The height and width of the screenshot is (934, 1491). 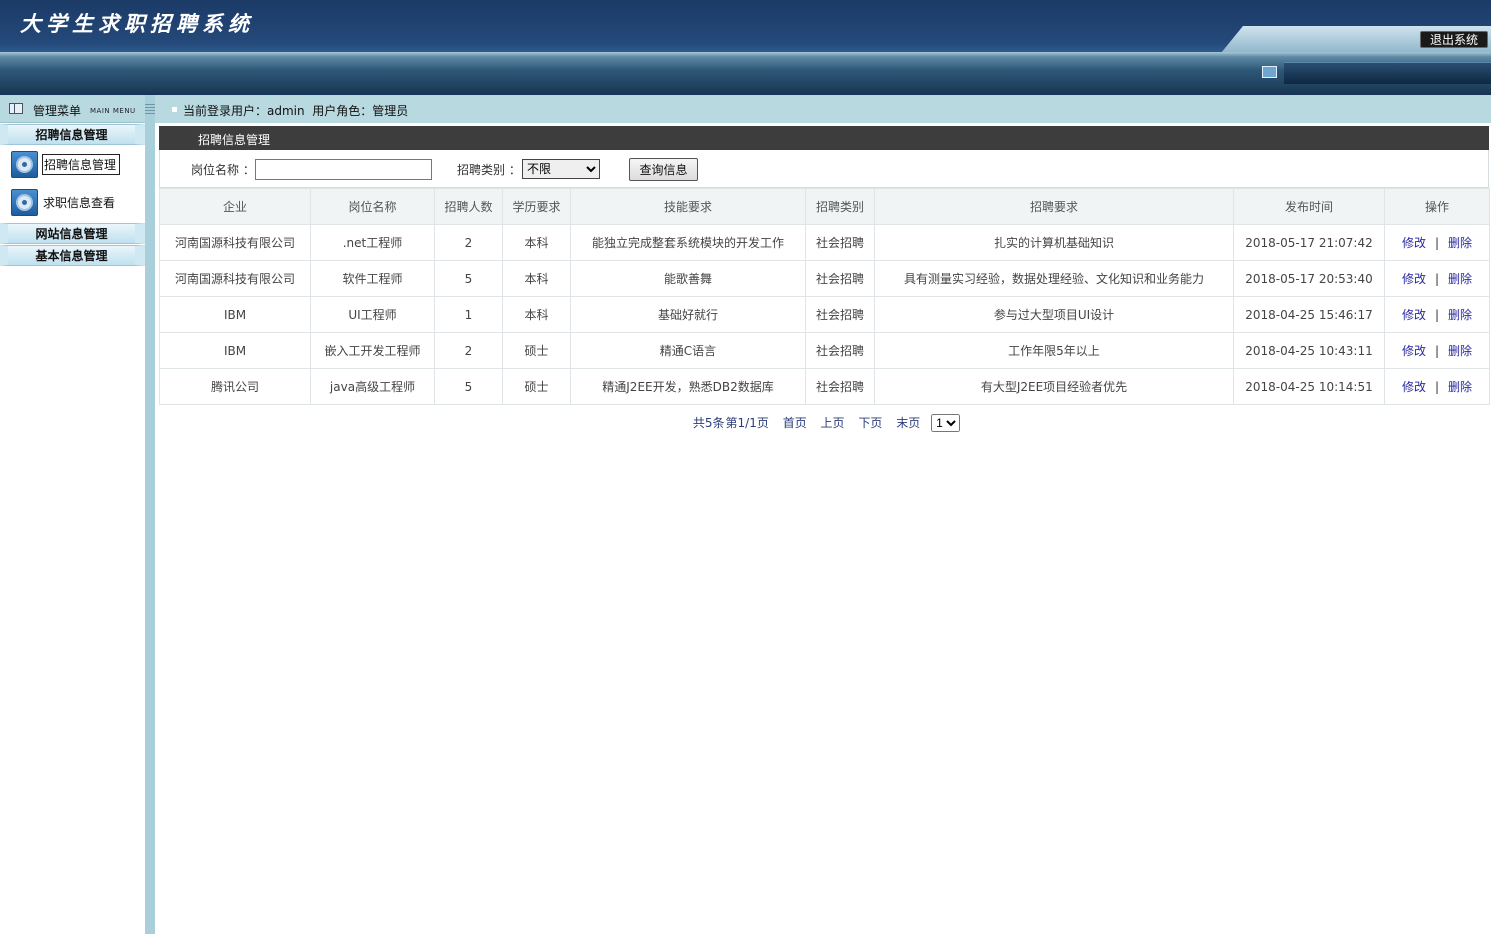 I want to click on header-band, so click(x=745, y=72).